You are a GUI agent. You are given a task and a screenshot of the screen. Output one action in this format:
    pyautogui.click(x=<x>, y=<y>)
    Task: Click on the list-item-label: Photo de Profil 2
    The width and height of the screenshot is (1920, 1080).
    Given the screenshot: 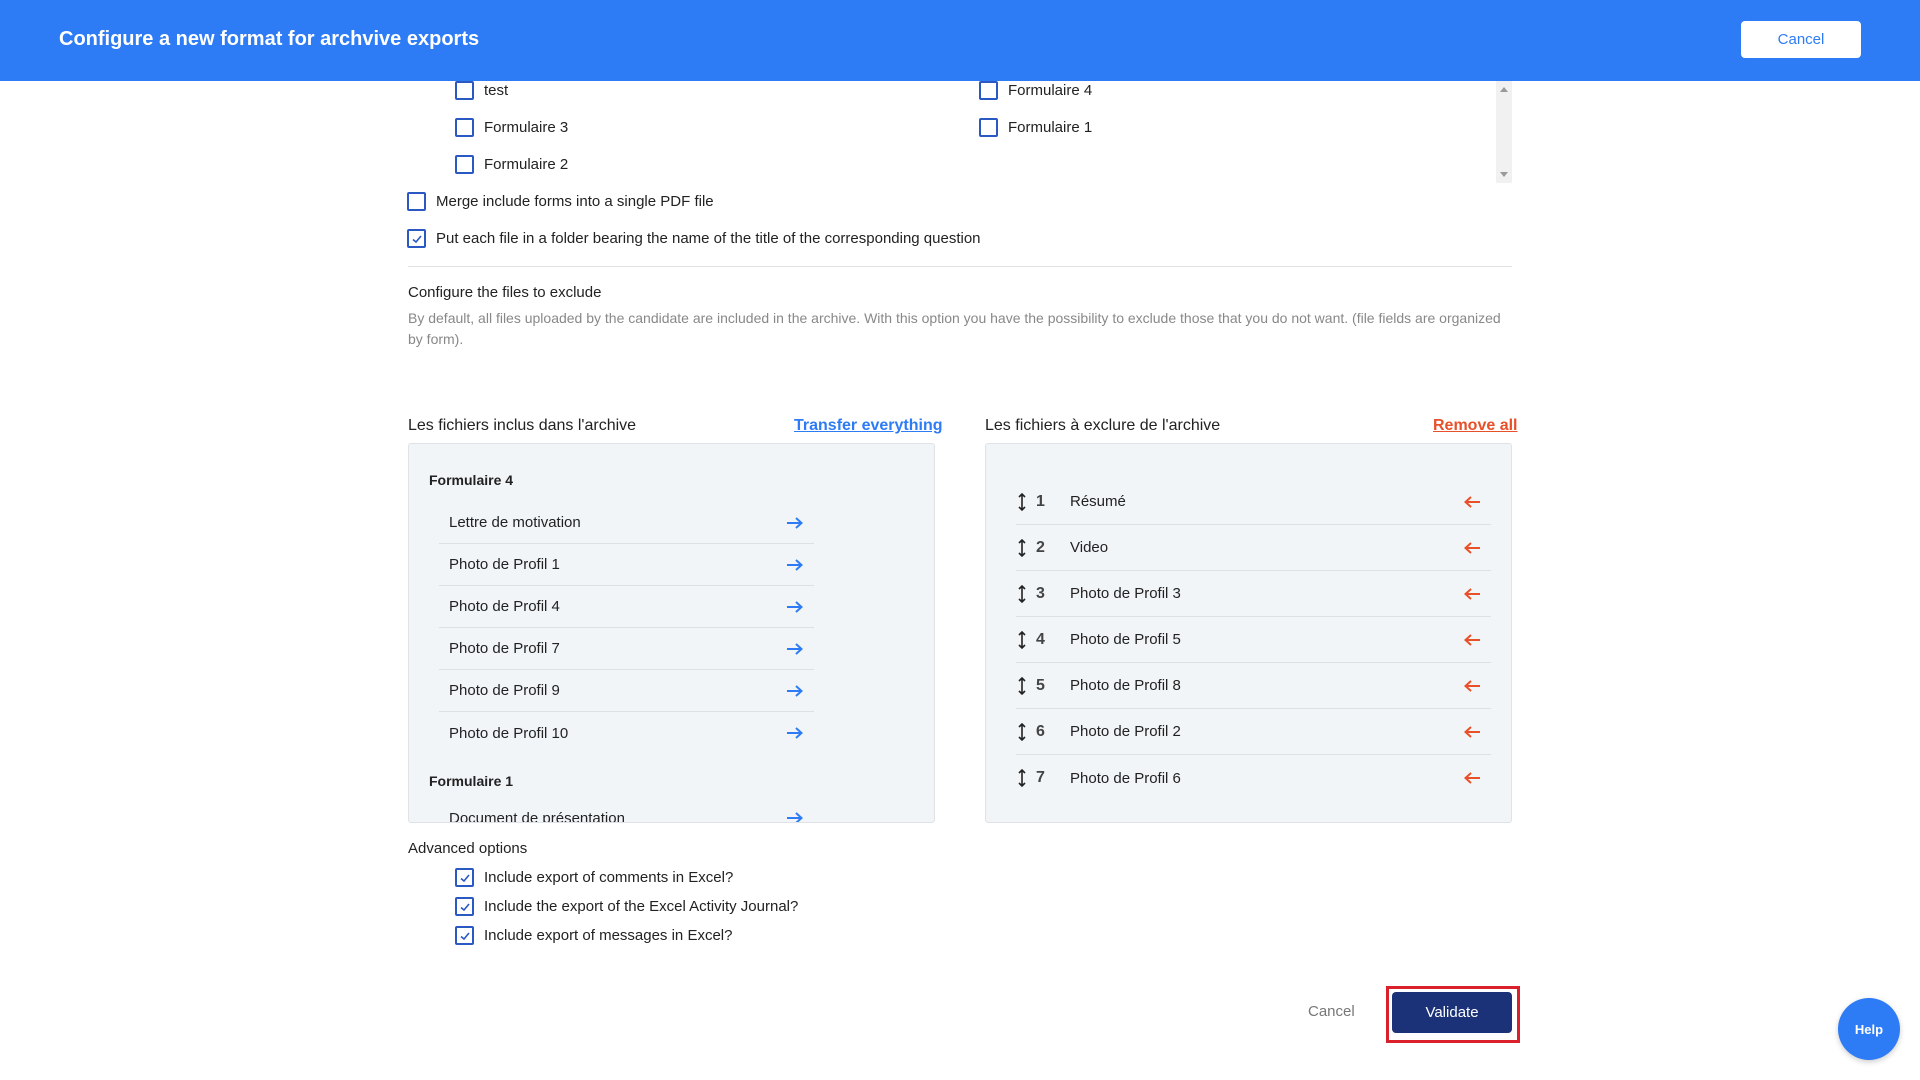 What is the action you would take?
    pyautogui.click(x=1125, y=731)
    